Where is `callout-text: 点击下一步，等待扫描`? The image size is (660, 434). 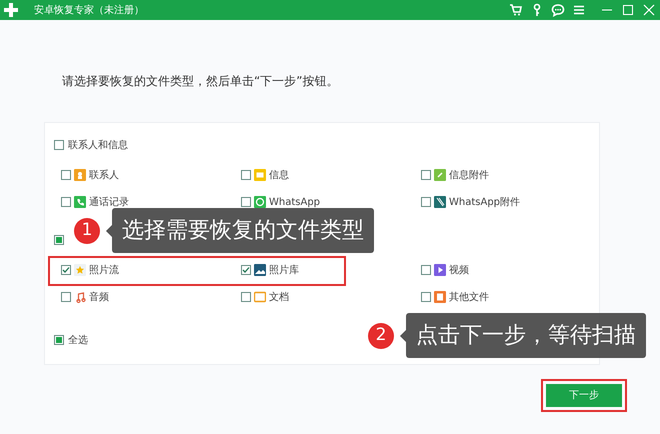
callout-text: 点击下一步，等待扫描 is located at coordinates (526, 335).